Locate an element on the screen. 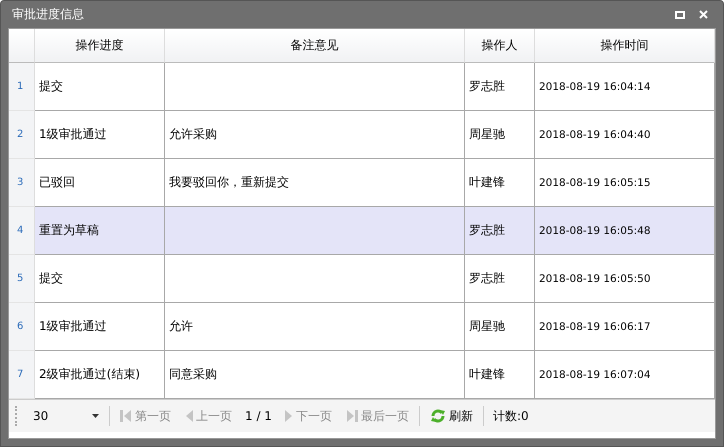  table-cell: 已驳回 is located at coordinates (100, 183).